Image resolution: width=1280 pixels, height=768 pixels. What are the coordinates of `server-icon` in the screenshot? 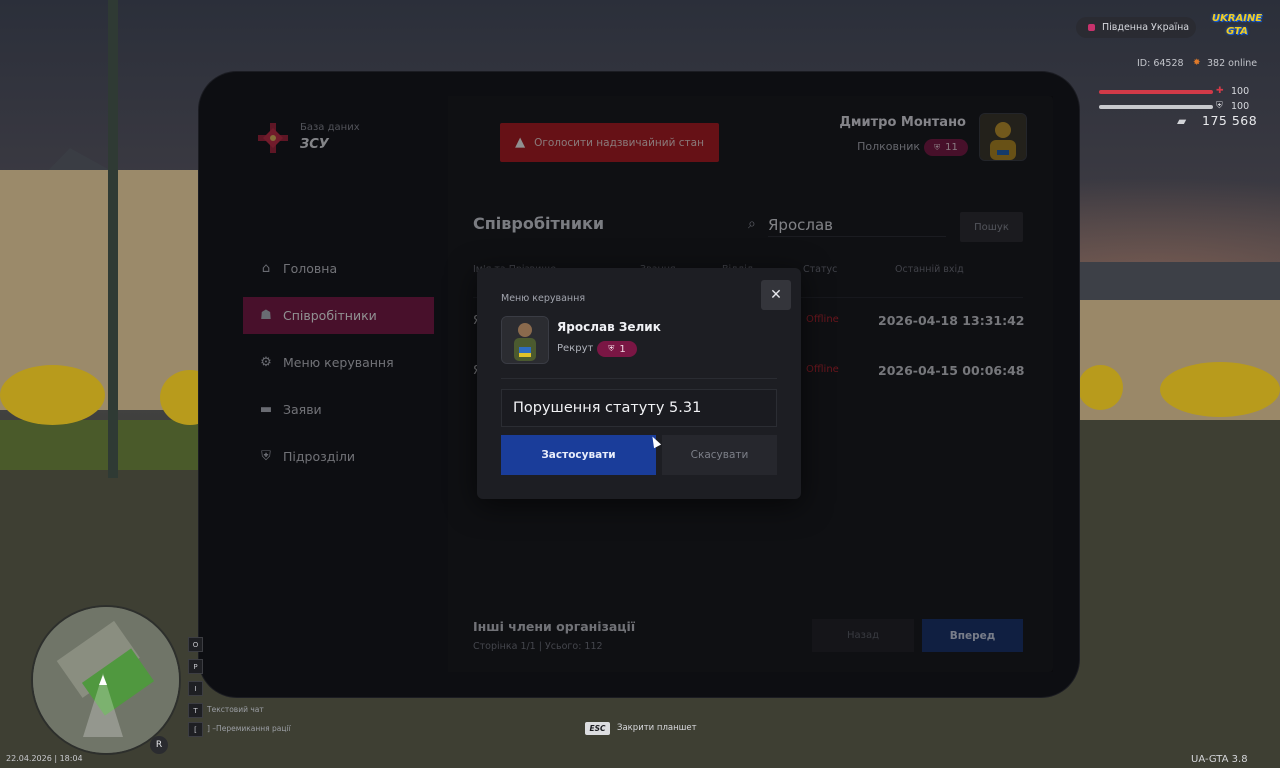 It's located at (1091, 27).